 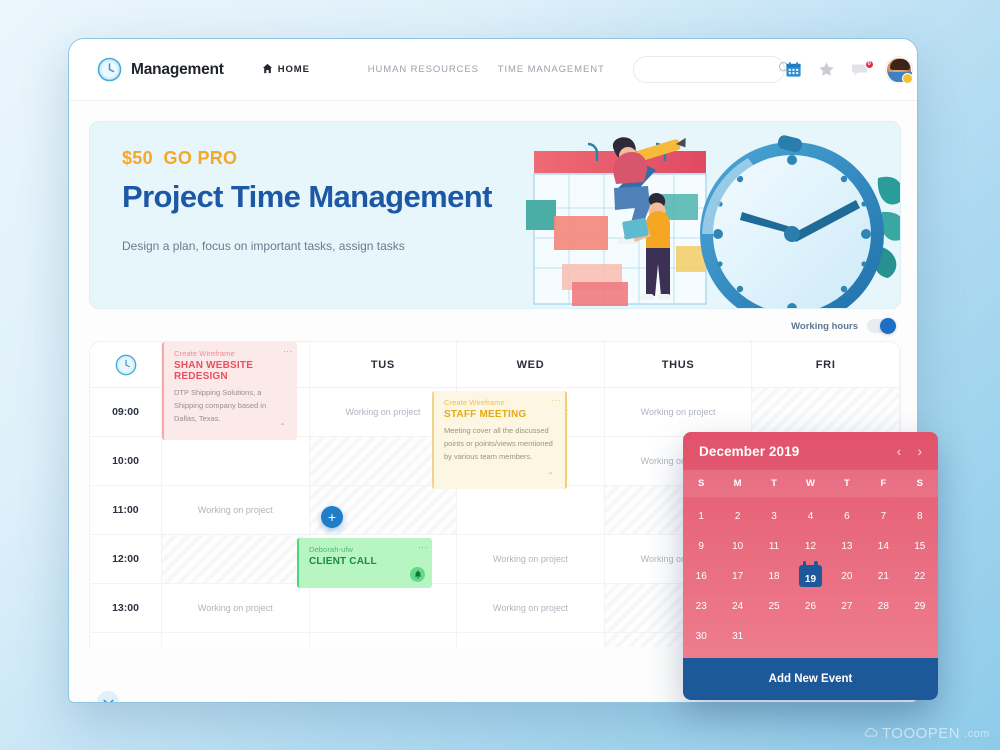 What do you see at coordinates (774, 606) in the screenshot?
I see `calendar-day: 25` at bounding box center [774, 606].